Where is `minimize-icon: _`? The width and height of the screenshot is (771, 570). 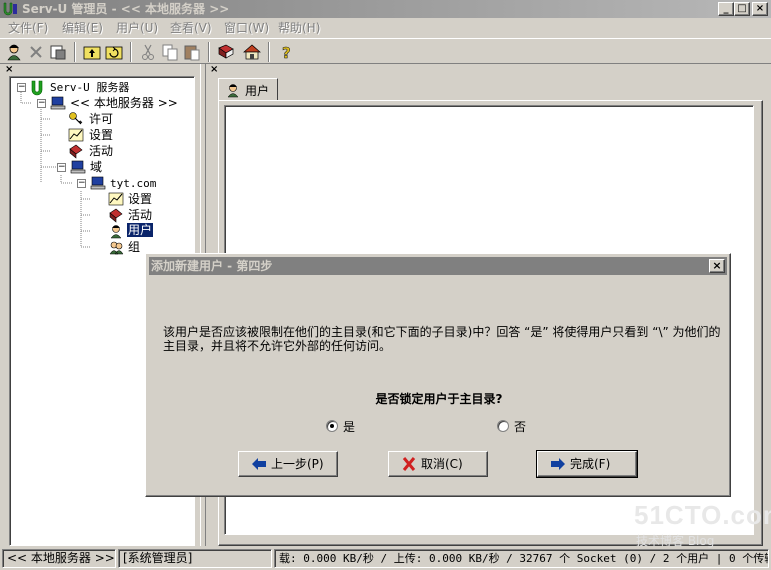 minimize-icon: _ is located at coordinates (726, 8).